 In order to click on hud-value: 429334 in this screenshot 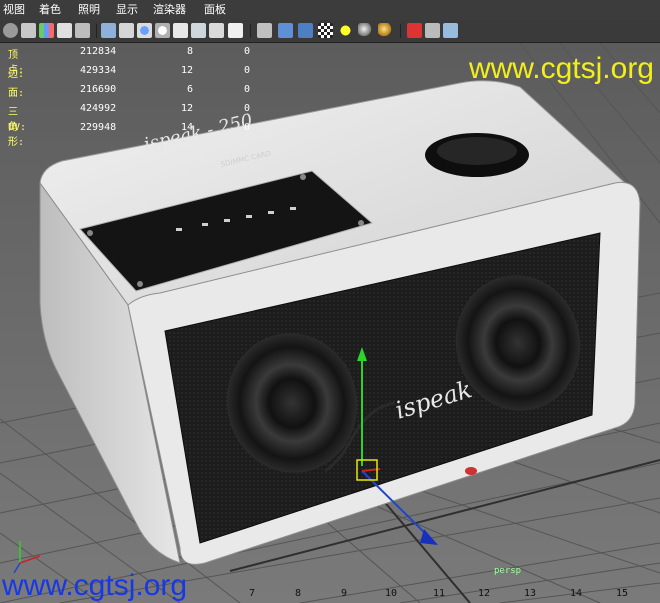, I will do `click(98, 70)`.